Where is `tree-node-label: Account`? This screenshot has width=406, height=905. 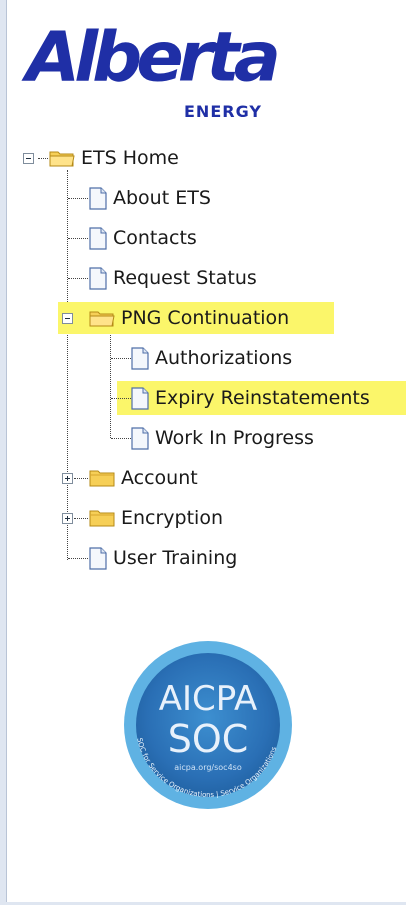 tree-node-label: Account is located at coordinates (159, 478).